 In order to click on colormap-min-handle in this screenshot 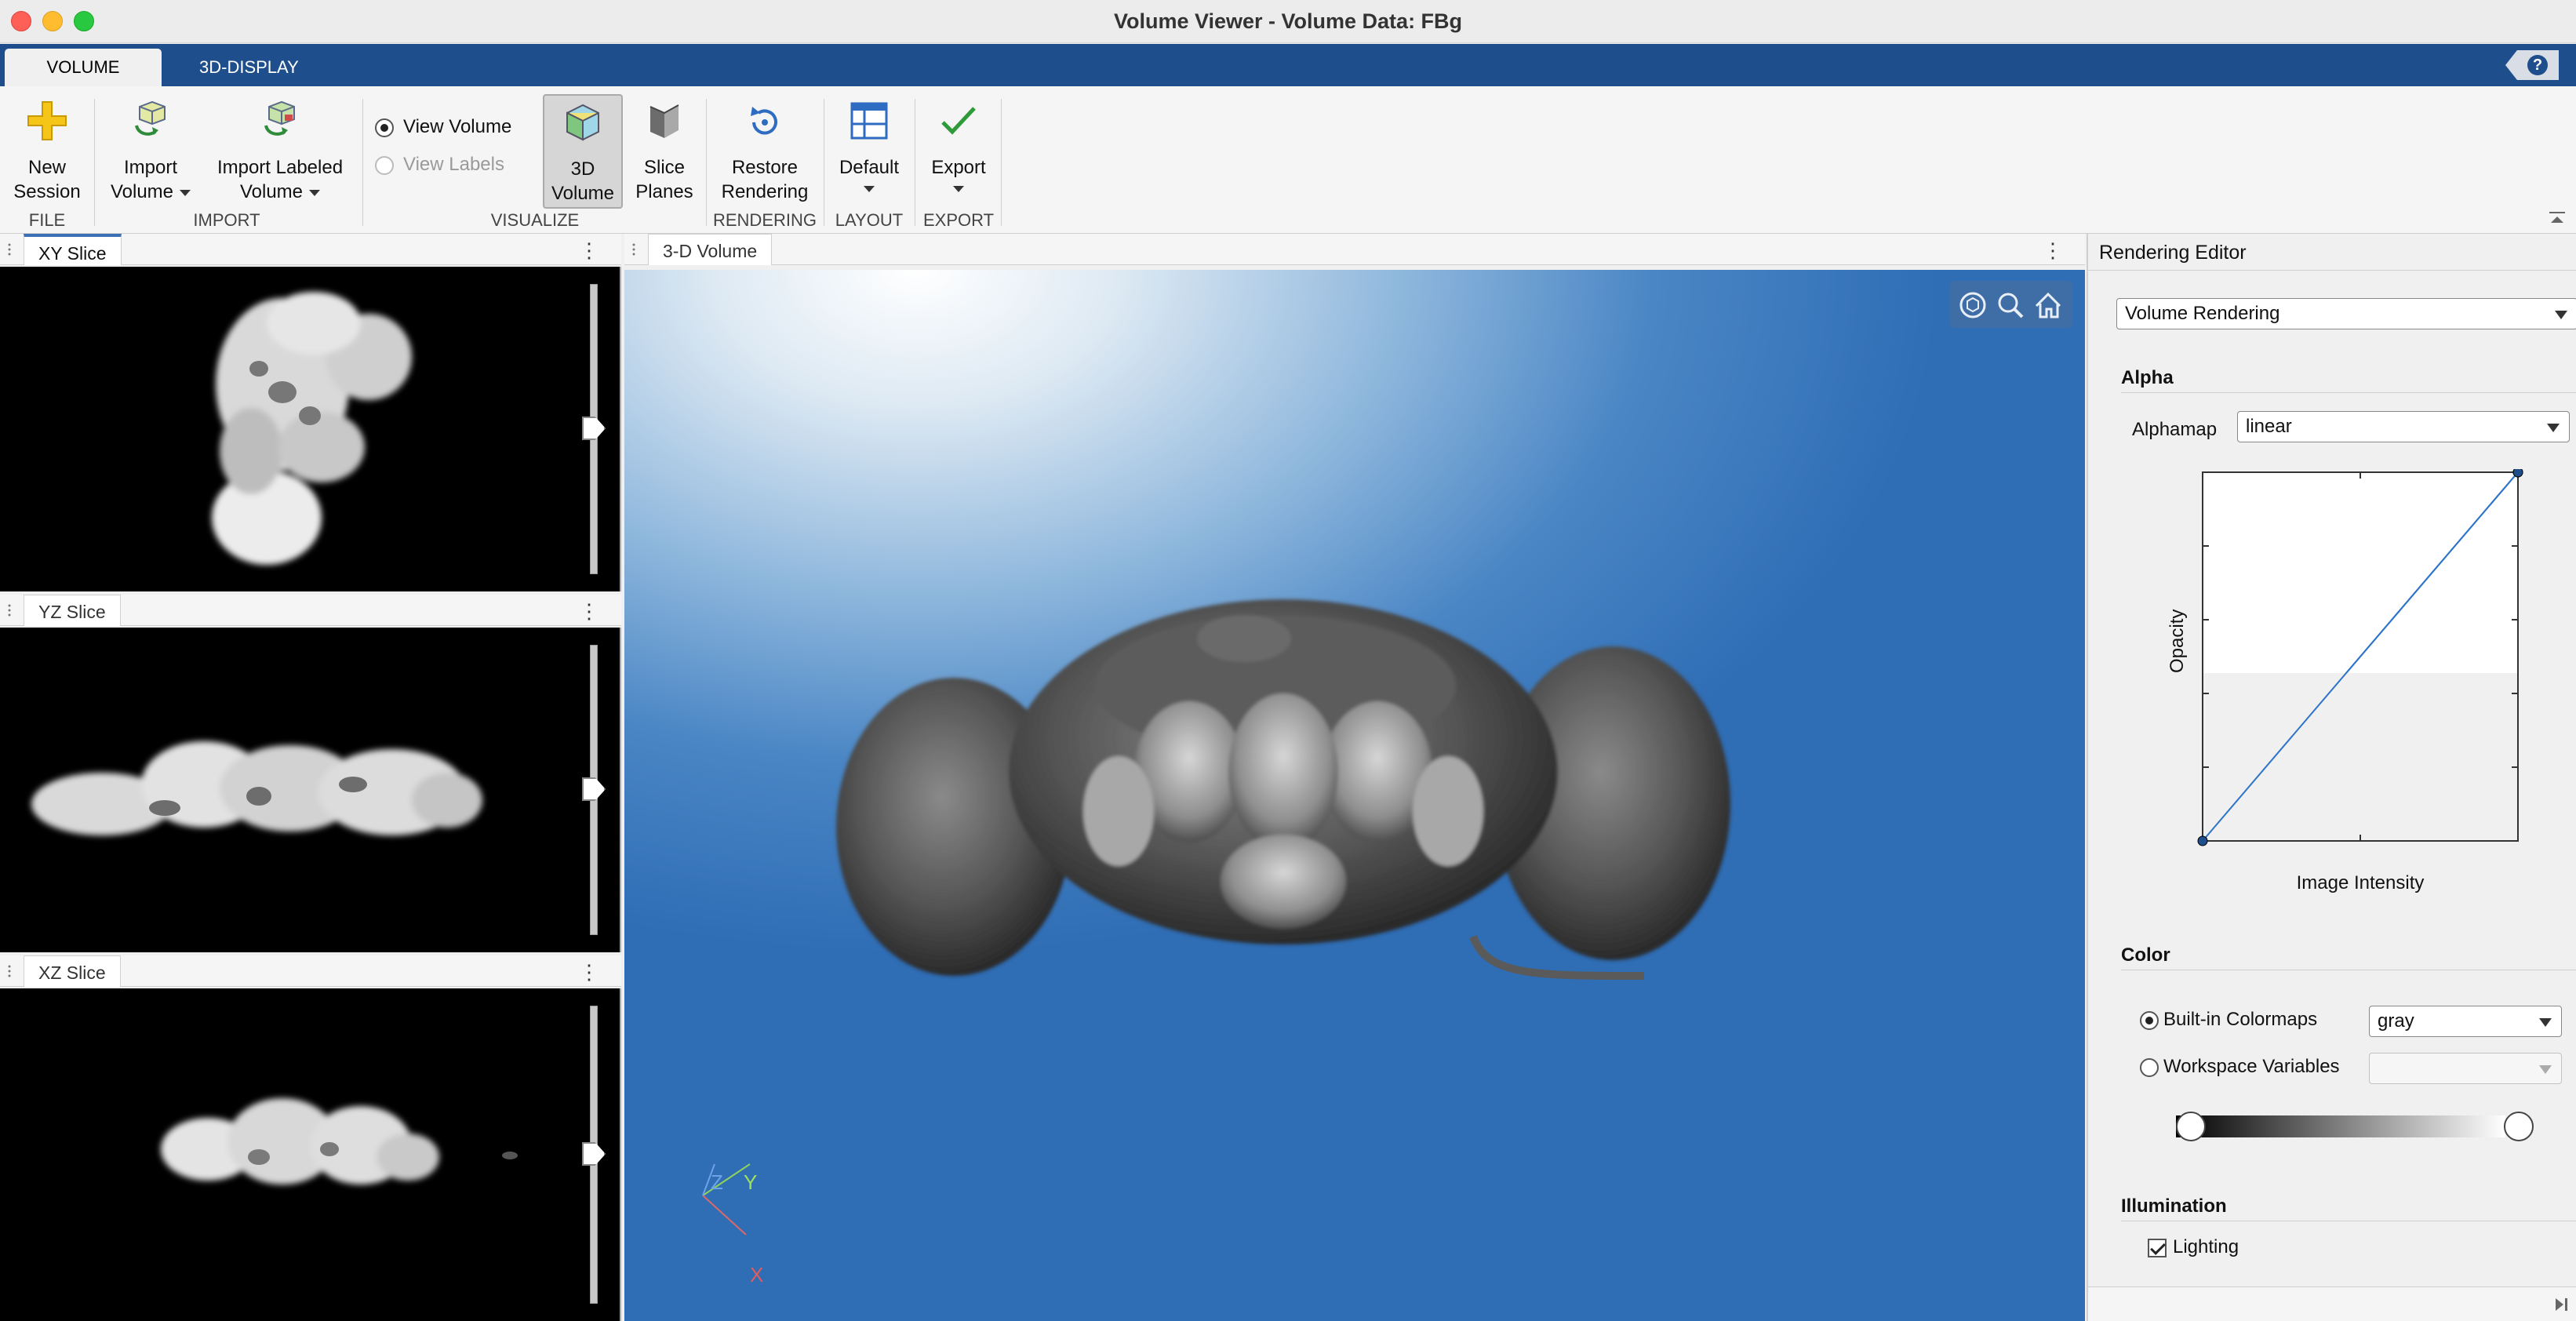, I will do `click(2191, 1126)`.